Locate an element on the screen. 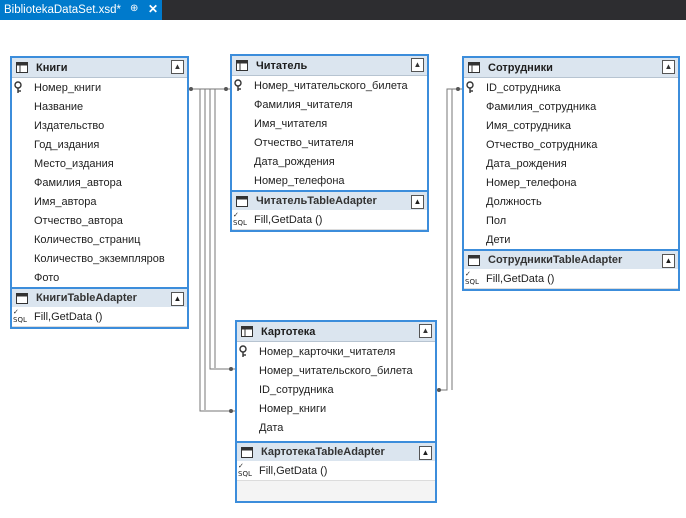 The width and height of the screenshot is (686, 518). column-row: Дети is located at coordinates (571, 239).